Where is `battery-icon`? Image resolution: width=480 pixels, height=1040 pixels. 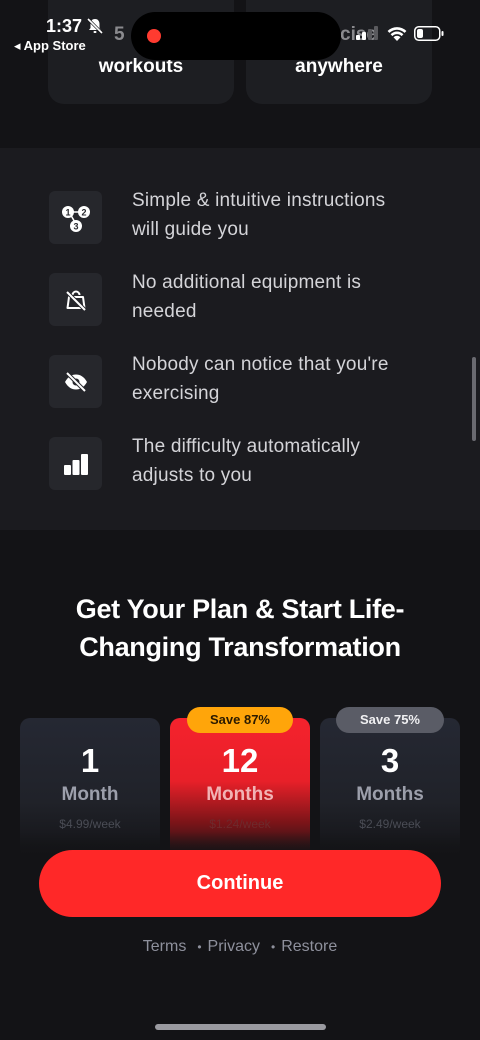
battery-icon is located at coordinates (429, 33).